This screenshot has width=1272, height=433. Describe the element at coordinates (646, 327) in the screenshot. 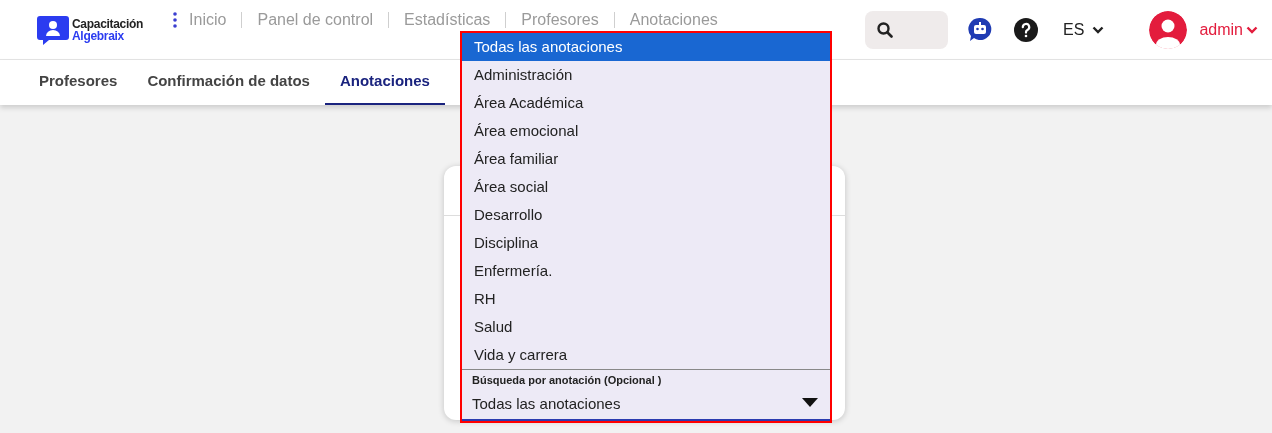

I see `dropdown-option: Salud` at that location.